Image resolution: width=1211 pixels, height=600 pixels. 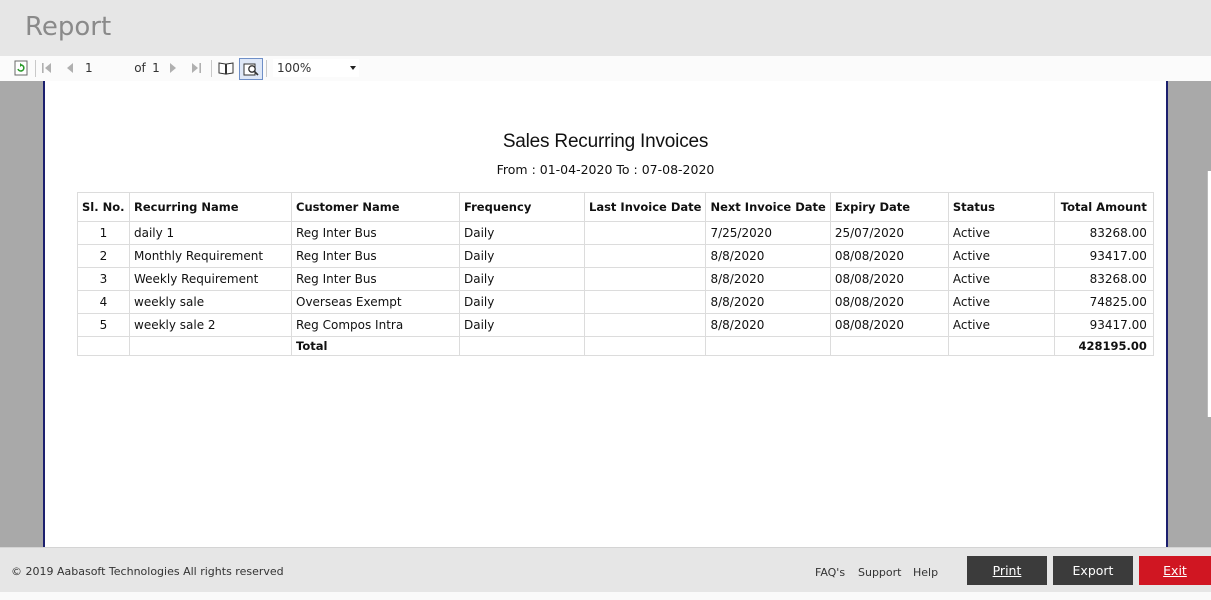 I want to click on sl-no-cell: 4, so click(x=103, y=302).